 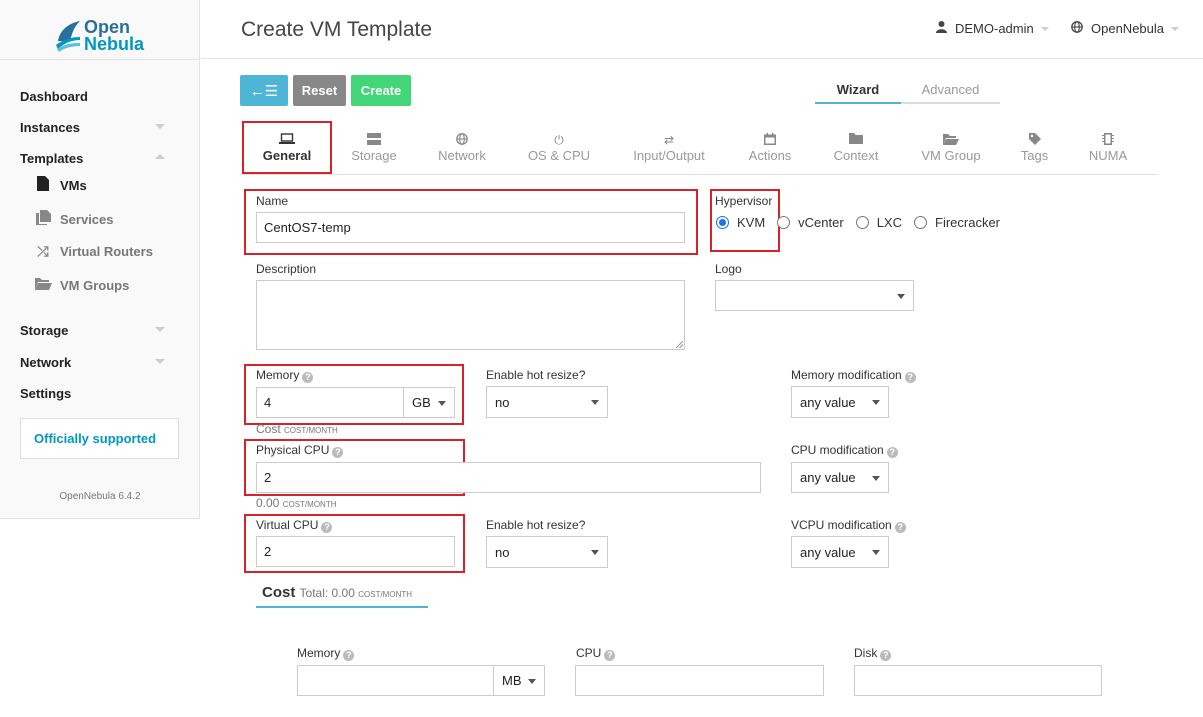 I want to click on cpu-modification-text: CPU modification, so click(x=837, y=450).